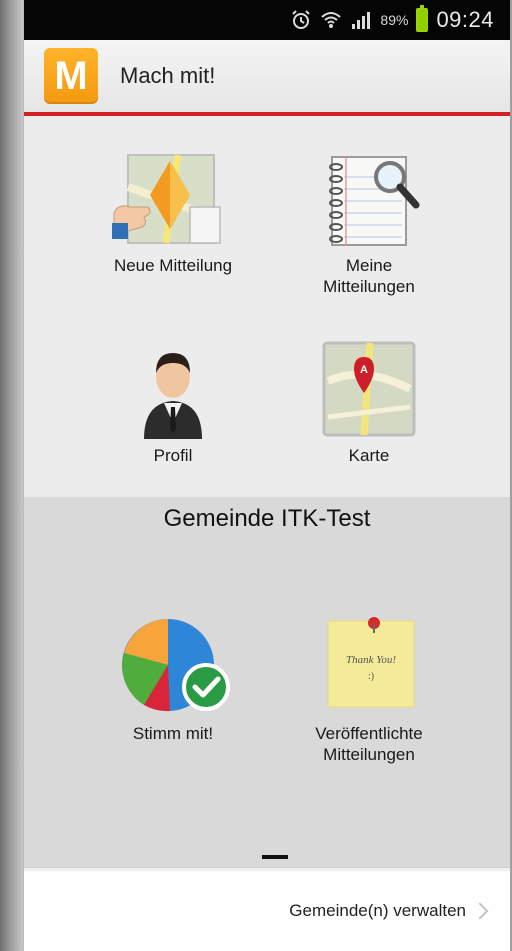 The height and width of the screenshot is (951, 512). Describe the element at coordinates (480, 911) in the screenshot. I see `chevron-right-icon` at that location.